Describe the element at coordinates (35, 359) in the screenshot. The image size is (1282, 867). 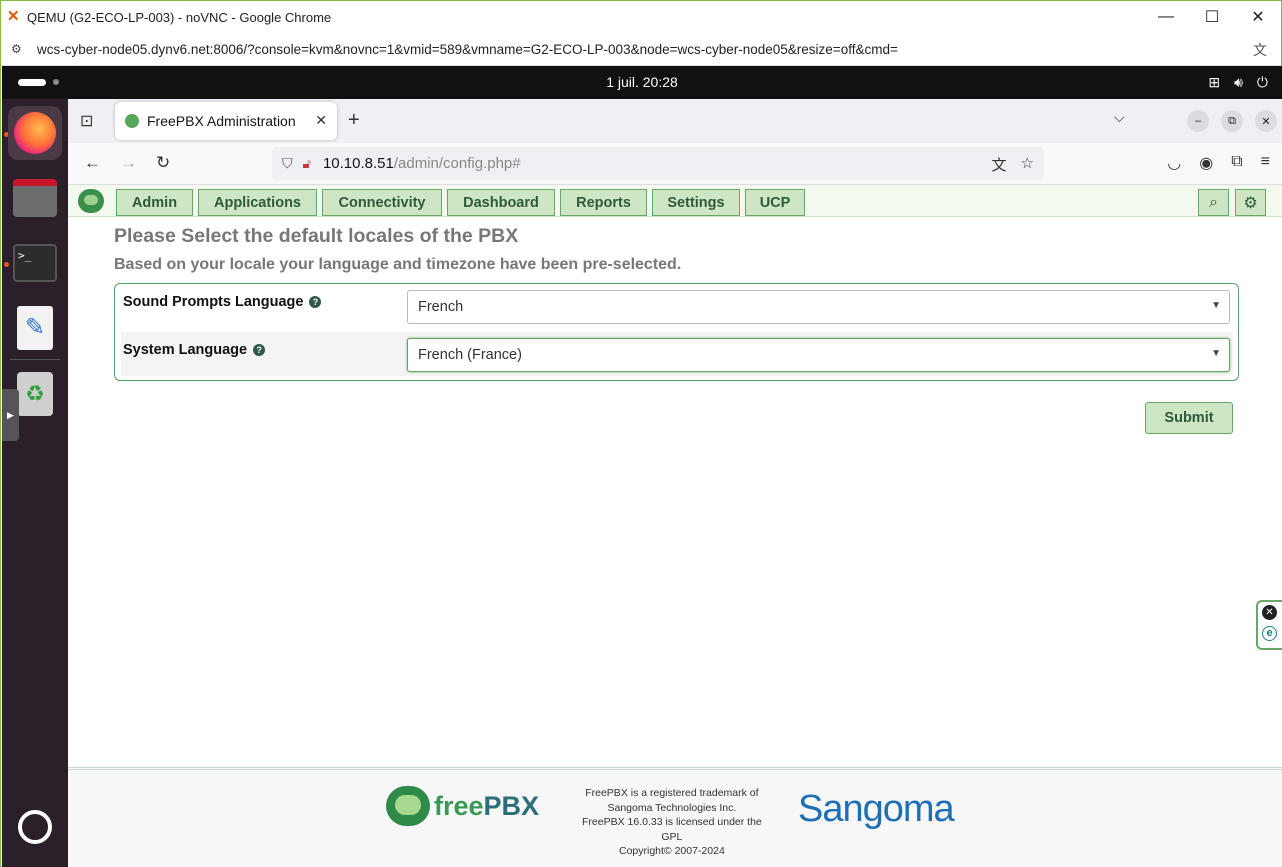
I see `dock-separator` at that location.